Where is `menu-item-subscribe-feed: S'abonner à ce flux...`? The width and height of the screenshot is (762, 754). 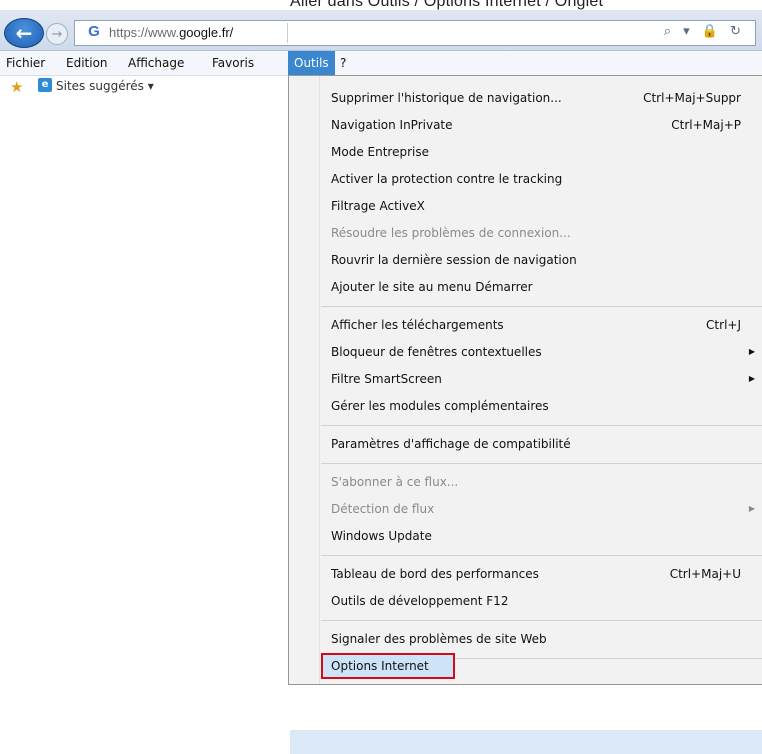 menu-item-subscribe-feed: S'abonner à ce flux... is located at coordinates (395, 482).